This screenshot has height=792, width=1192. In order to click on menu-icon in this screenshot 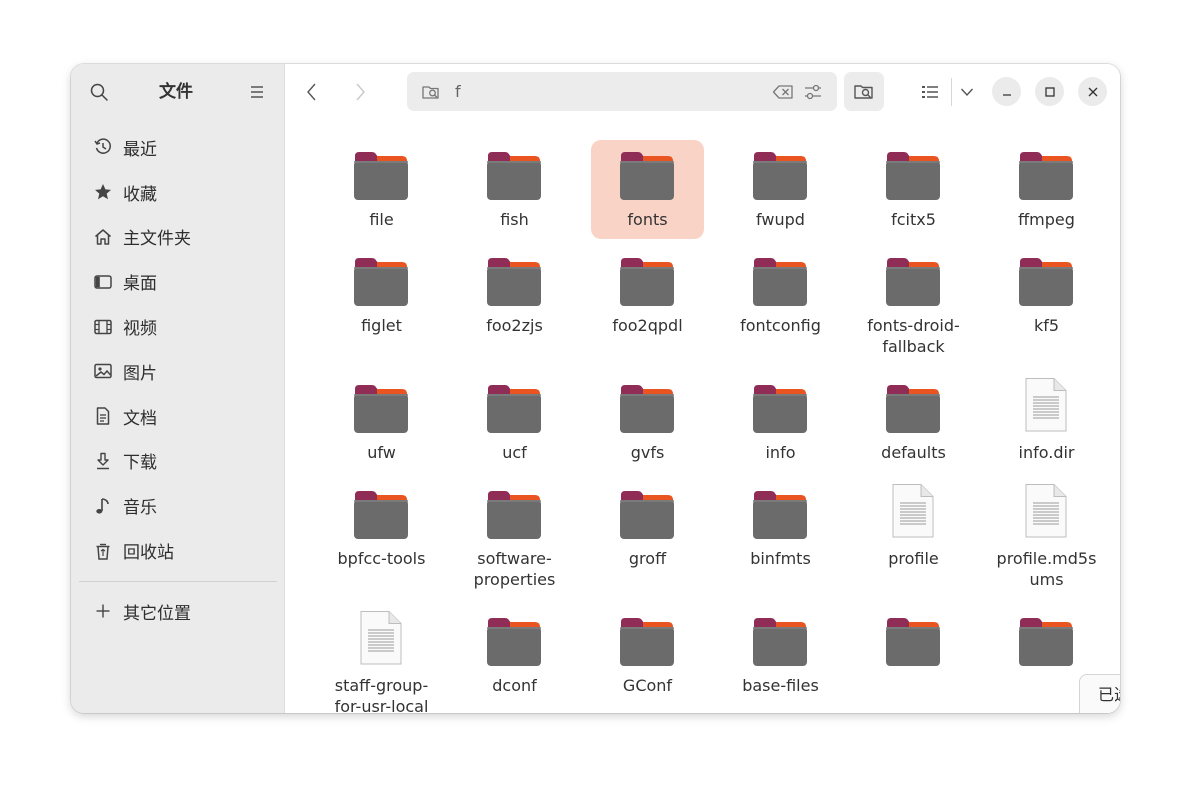, I will do `click(257, 92)`.